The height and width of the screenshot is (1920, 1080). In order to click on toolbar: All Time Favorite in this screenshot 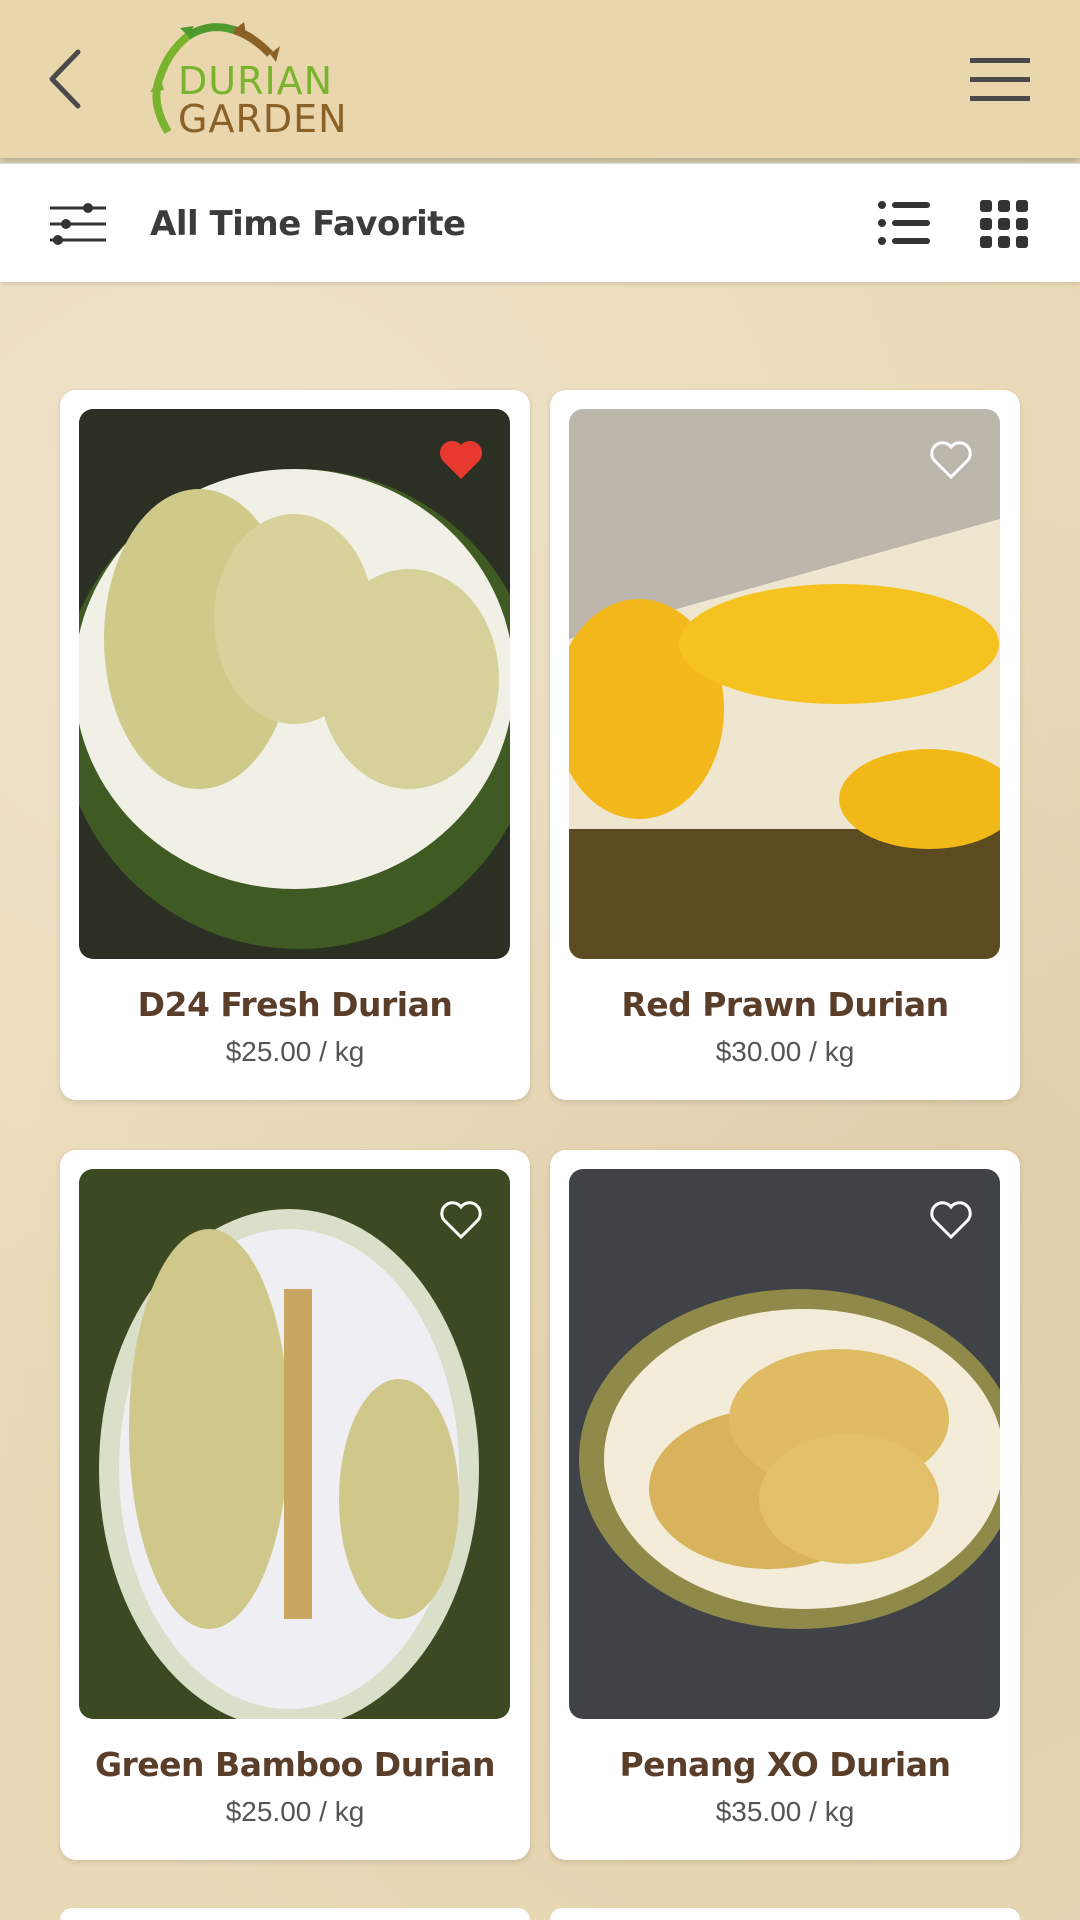, I will do `click(540, 222)`.